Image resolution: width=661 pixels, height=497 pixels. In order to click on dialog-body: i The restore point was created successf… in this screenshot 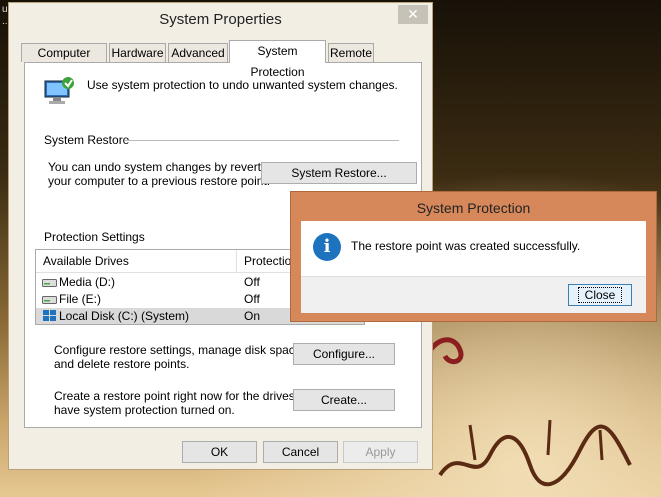, I will do `click(473, 267)`.